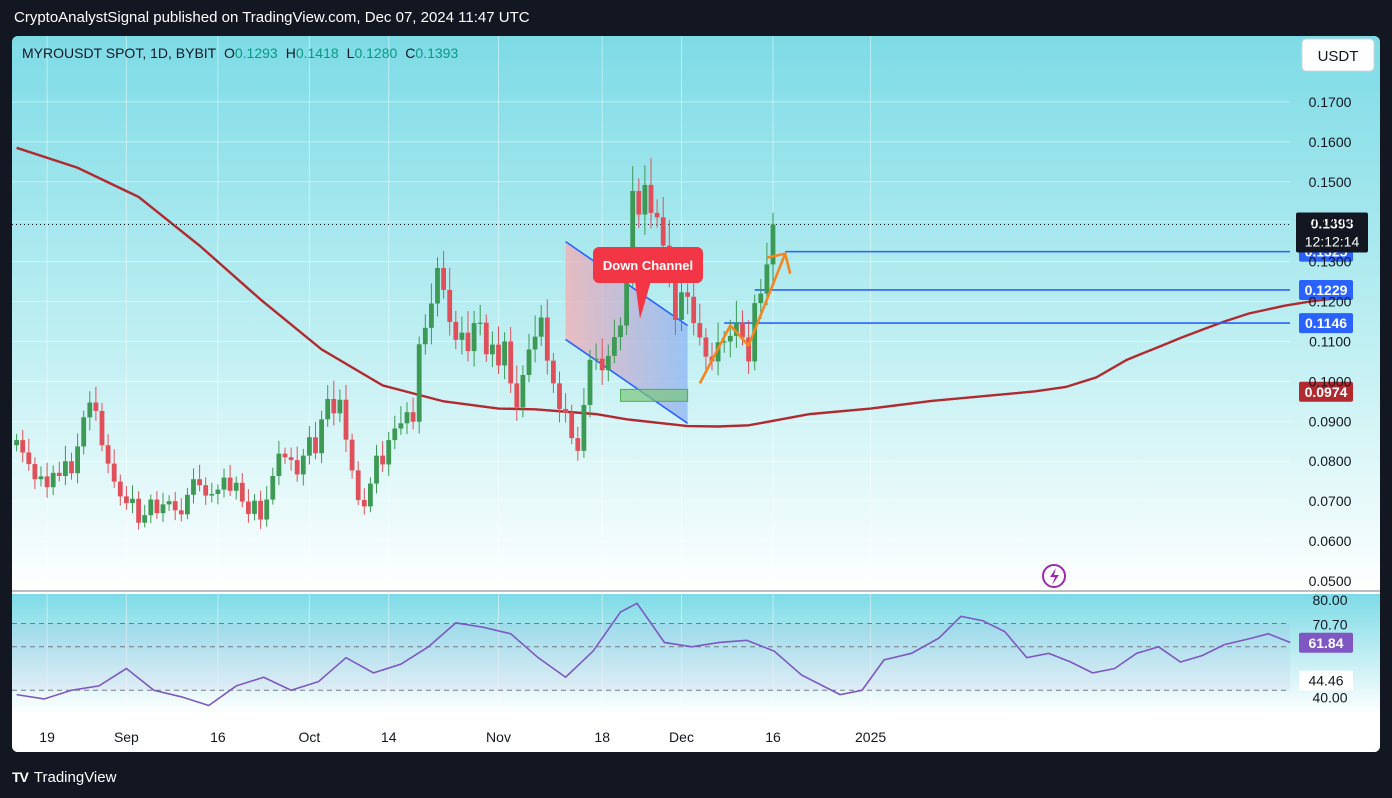 The image size is (1392, 798). Describe the element at coordinates (1330, 102) in the screenshot. I see `price-axis-tick: 0.1700` at that location.